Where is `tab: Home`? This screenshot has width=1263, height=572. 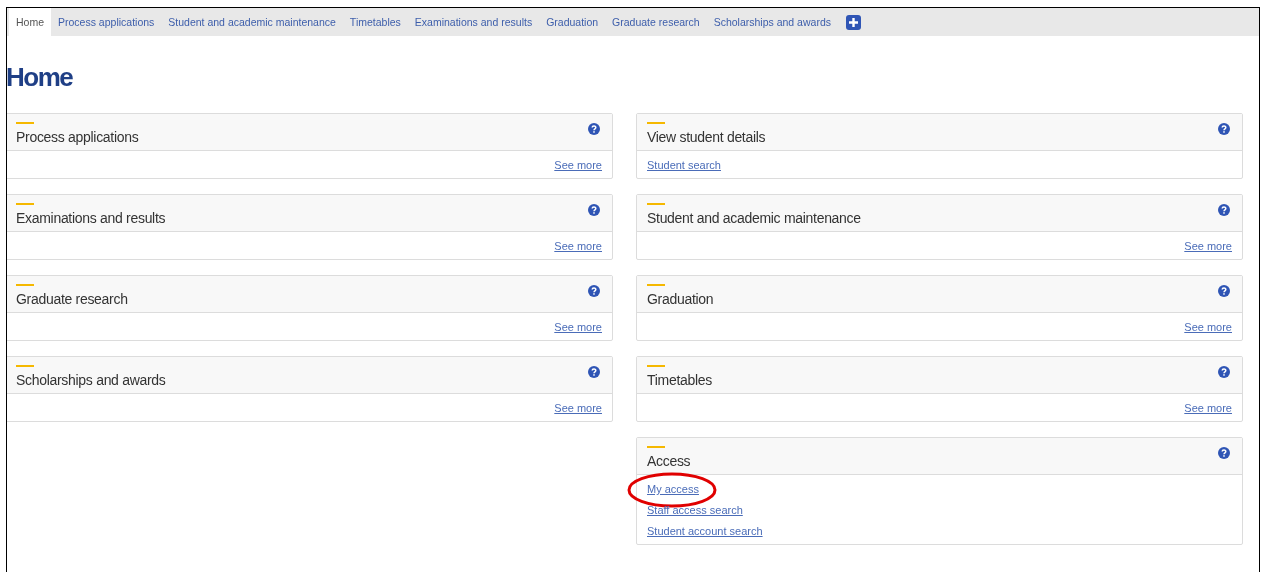 tab: Home is located at coordinates (30, 22).